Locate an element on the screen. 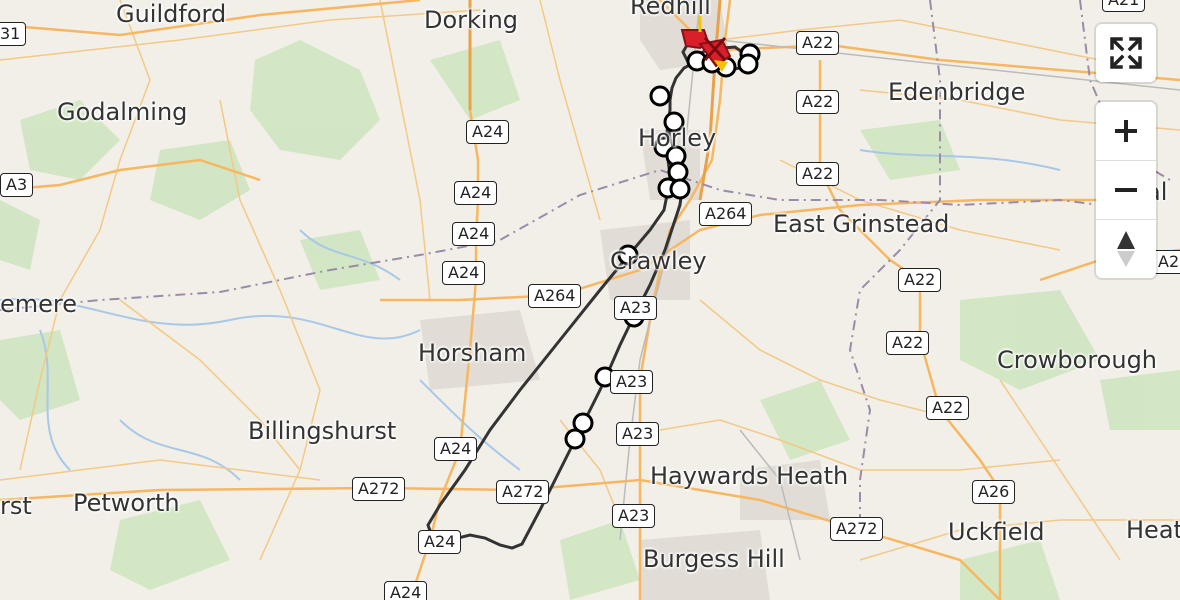 This screenshot has height=600, width=1180. town-label: Godalming is located at coordinates (122, 112).